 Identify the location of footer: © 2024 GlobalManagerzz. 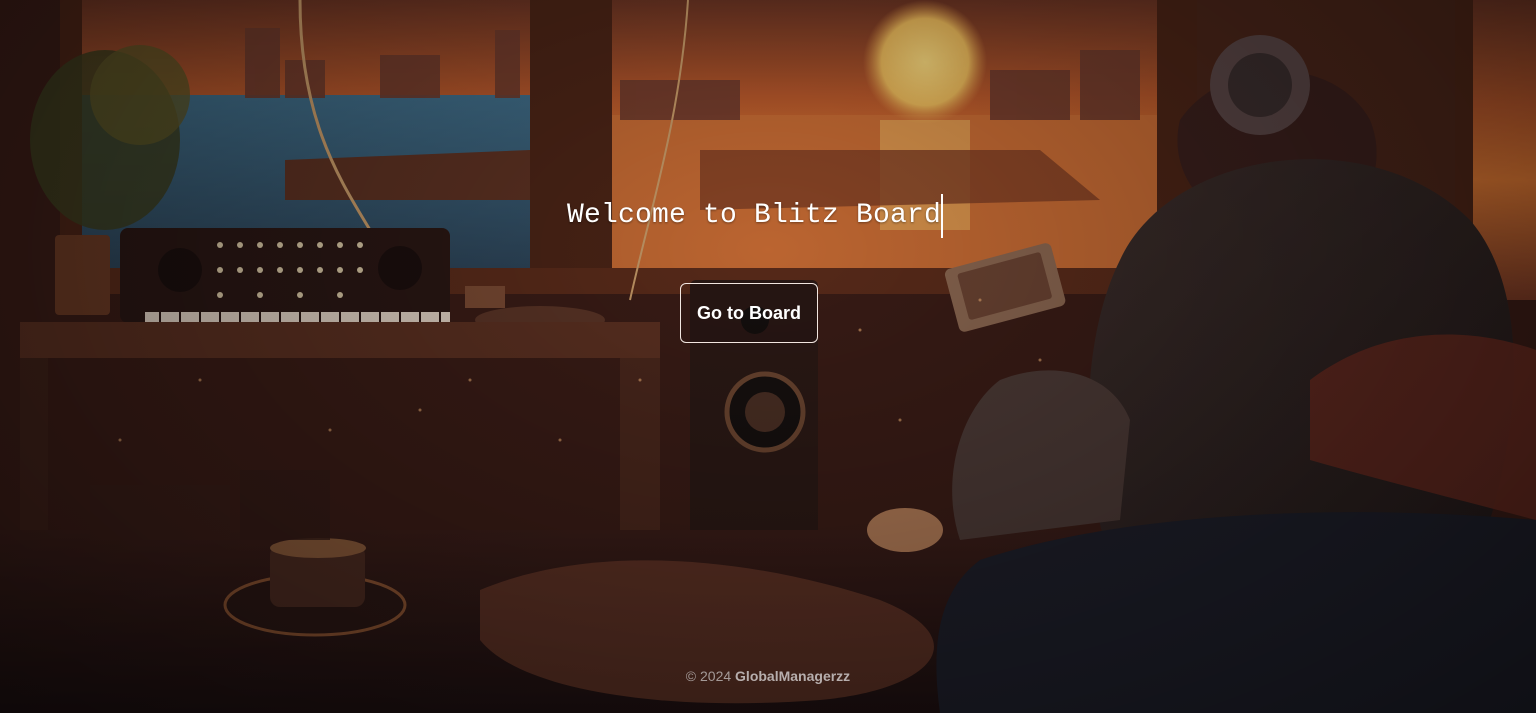
(768, 676).